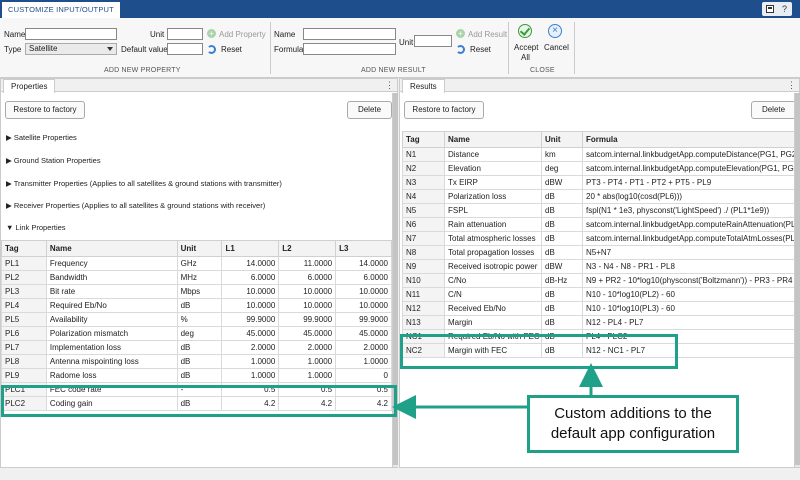 This screenshot has height=480, width=800. What do you see at coordinates (633, 413) in the screenshot?
I see `callout-line-1: Custom additions to the` at bounding box center [633, 413].